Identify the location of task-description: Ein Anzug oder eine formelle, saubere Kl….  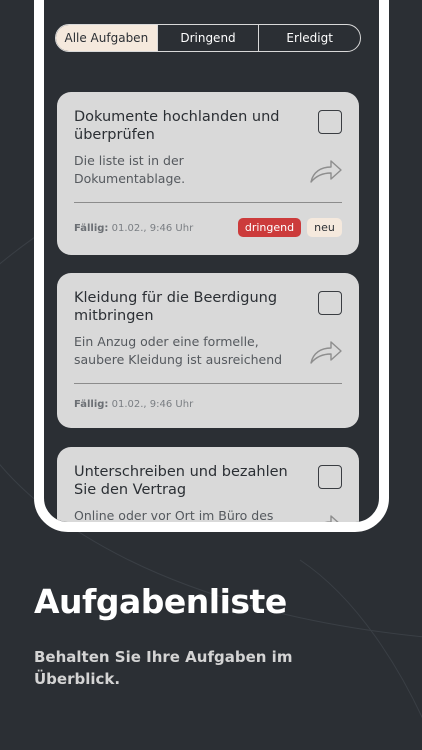
(178, 350).